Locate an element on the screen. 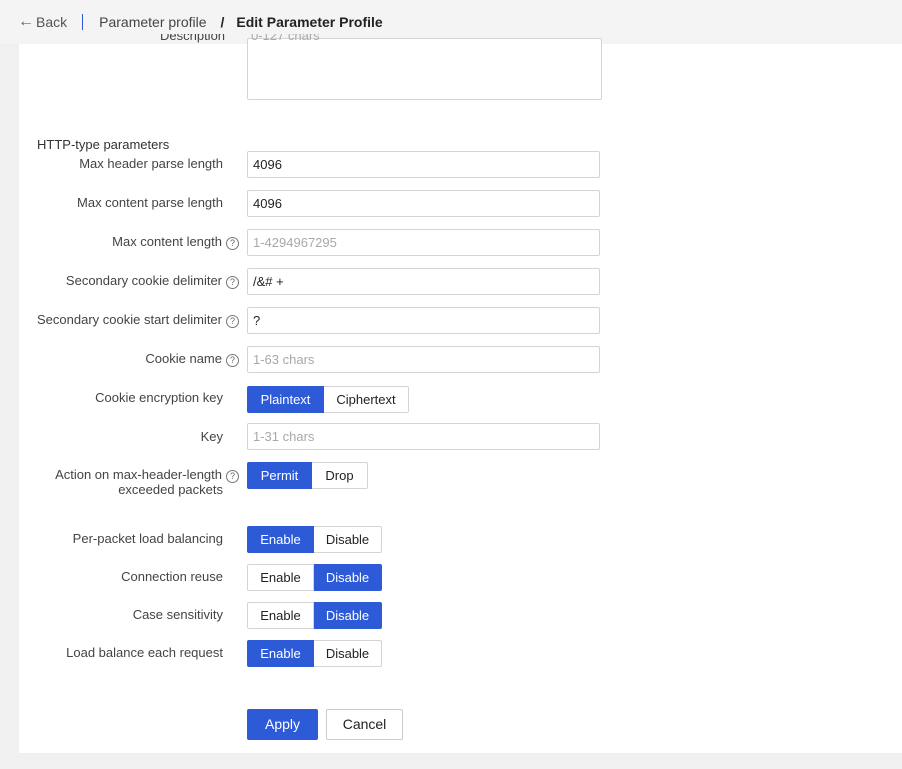 The width and height of the screenshot is (902, 769). drop-option: Drop is located at coordinates (340, 475).